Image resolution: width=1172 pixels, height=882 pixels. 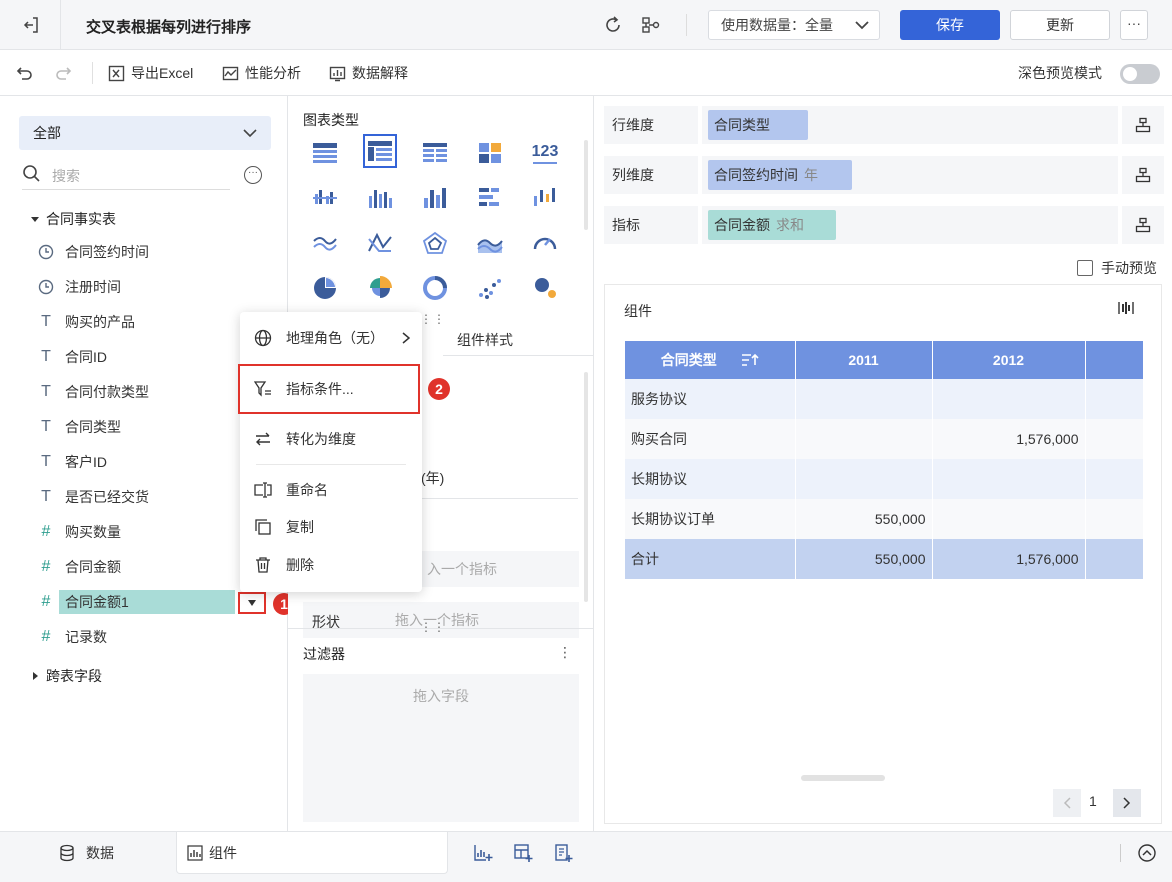 What do you see at coordinates (25, 73) in the screenshot?
I see `undo-button` at bounding box center [25, 73].